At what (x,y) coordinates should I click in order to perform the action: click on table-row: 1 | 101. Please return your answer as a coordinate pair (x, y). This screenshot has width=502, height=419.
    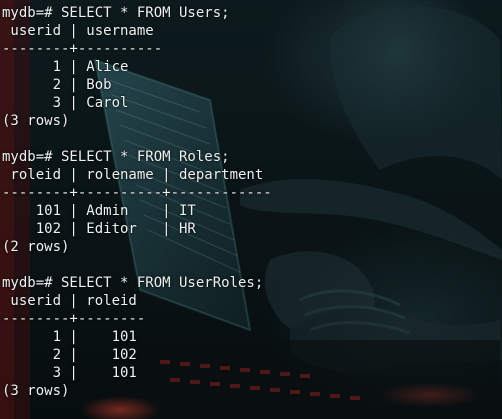
    Looking at the image, I should click on (69, 337).